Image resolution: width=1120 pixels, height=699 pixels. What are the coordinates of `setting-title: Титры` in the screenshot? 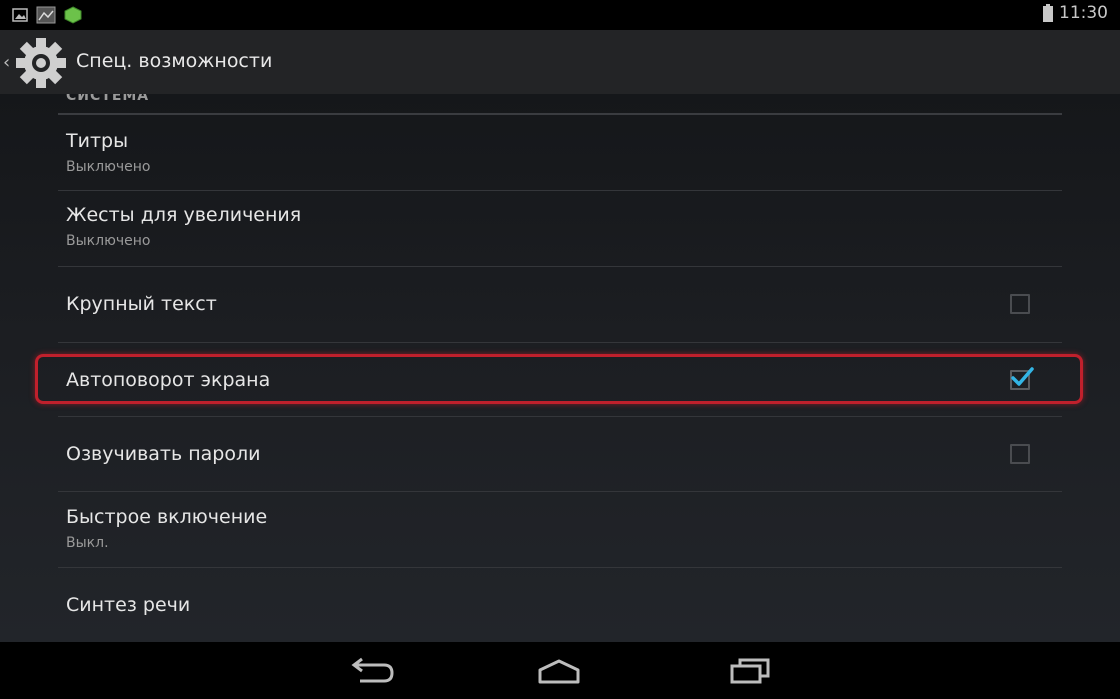 It's located at (97, 141).